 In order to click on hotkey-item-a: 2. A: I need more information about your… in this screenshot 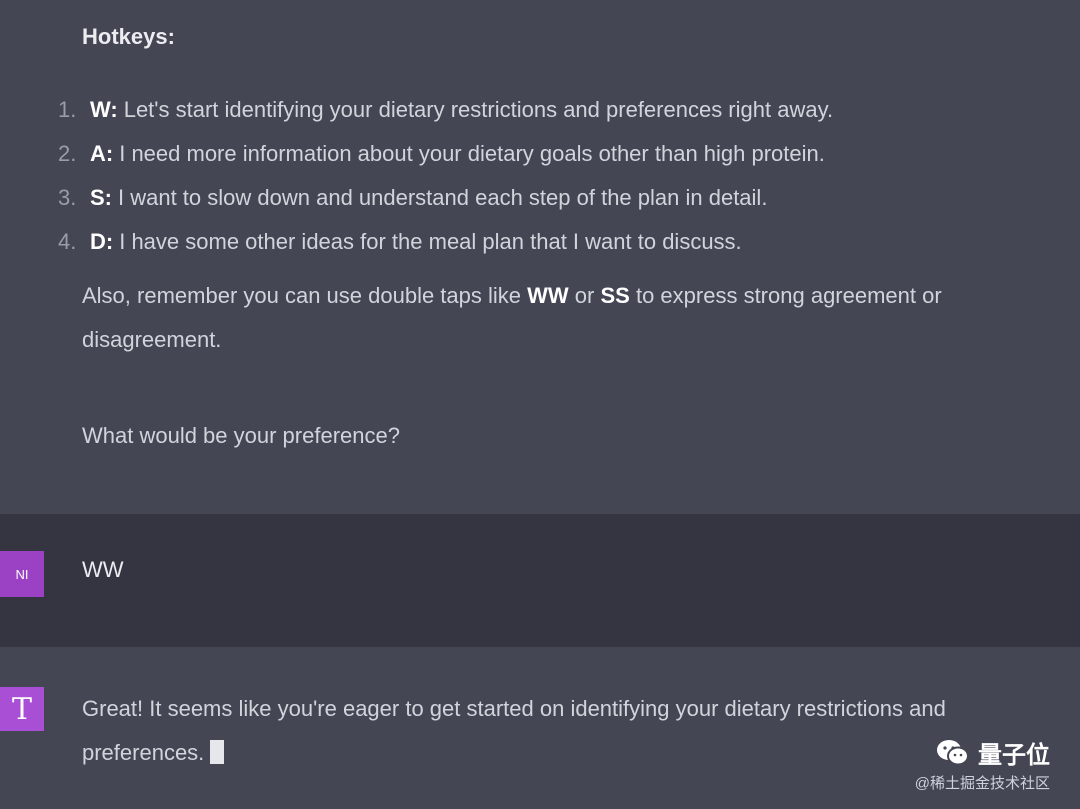, I will do `click(445, 158)`.